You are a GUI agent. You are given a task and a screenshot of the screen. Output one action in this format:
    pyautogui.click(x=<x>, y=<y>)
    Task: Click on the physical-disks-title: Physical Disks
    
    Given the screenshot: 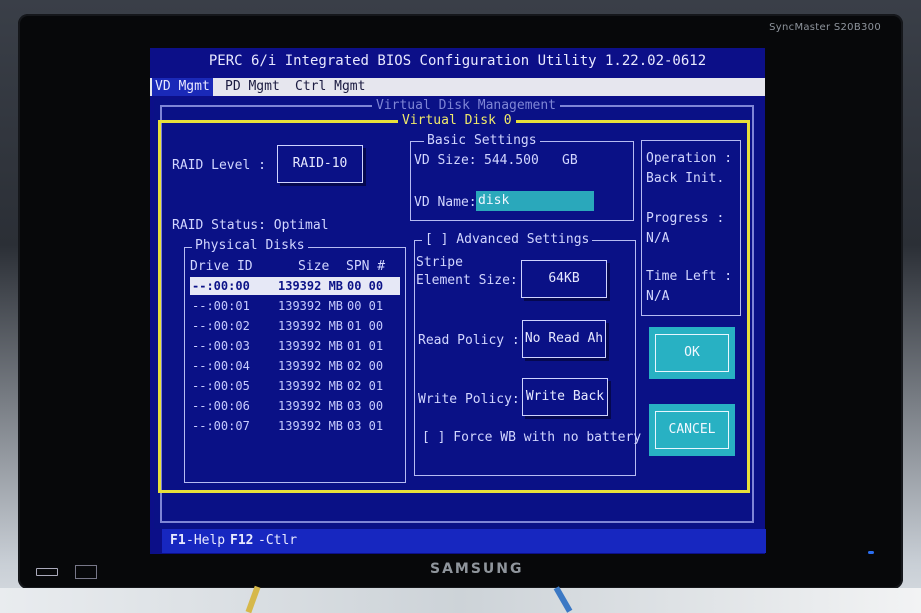 What is the action you would take?
    pyautogui.click(x=250, y=246)
    